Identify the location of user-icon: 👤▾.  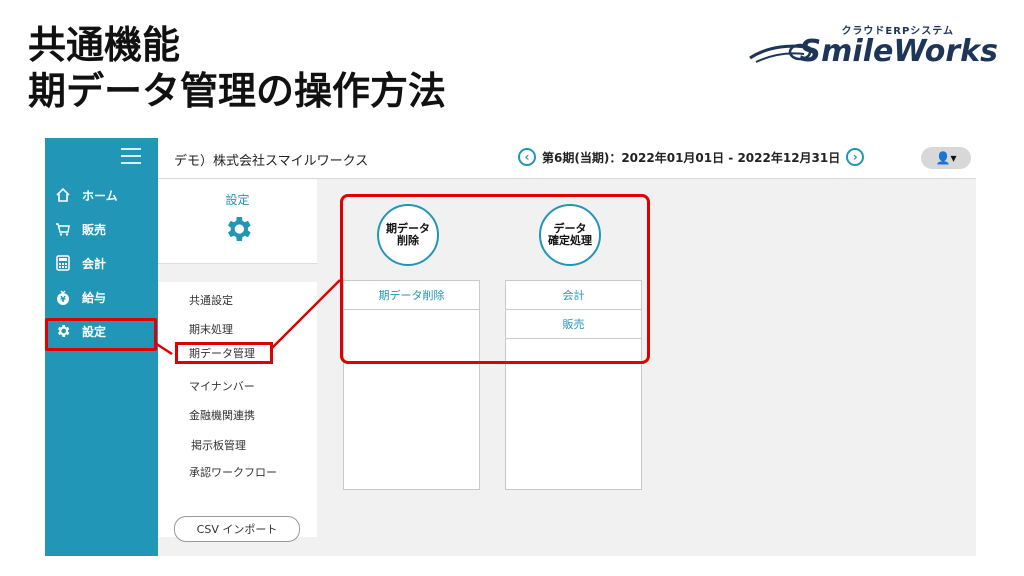
(946, 158).